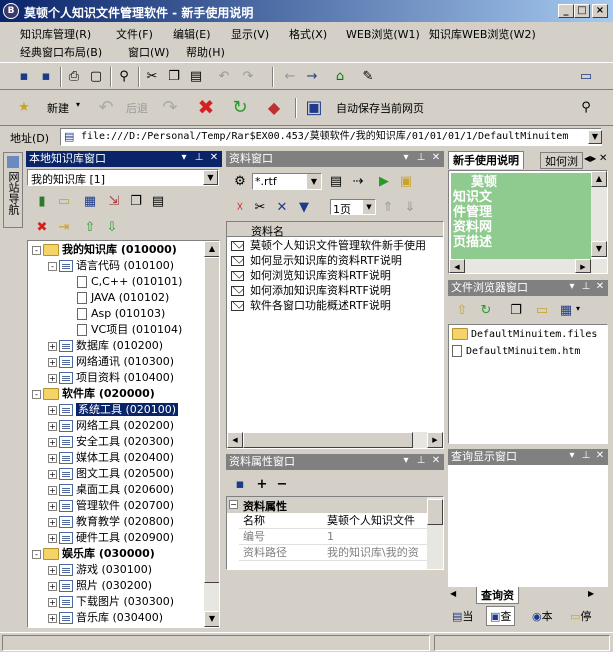  Describe the element at coordinates (368, 76) in the screenshot. I see `brush-icon: ✎` at that location.